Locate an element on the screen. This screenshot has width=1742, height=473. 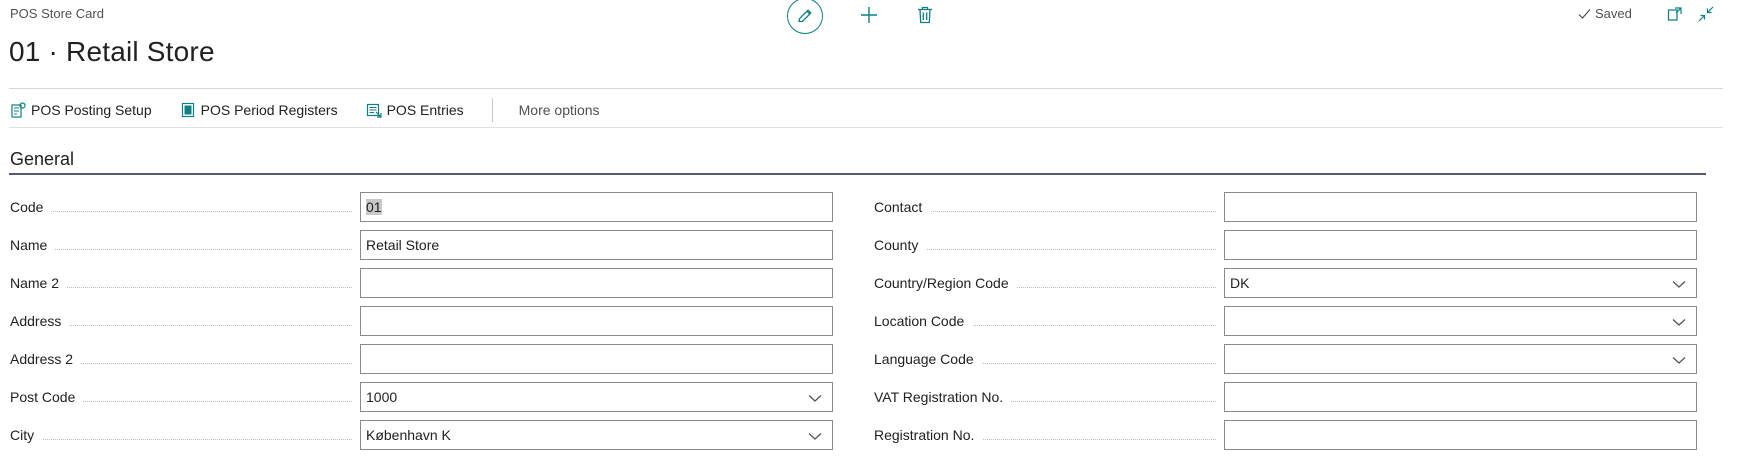
plus-icon is located at coordinates (869, 15).